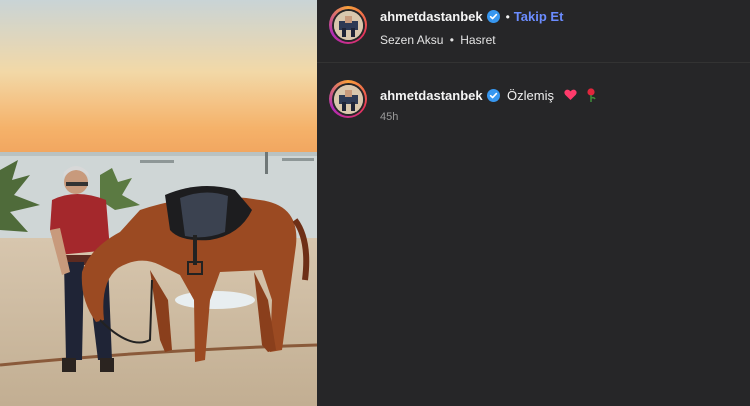  Describe the element at coordinates (411, 40) in the screenshot. I see `music-artist: Sezen Aksu` at that location.